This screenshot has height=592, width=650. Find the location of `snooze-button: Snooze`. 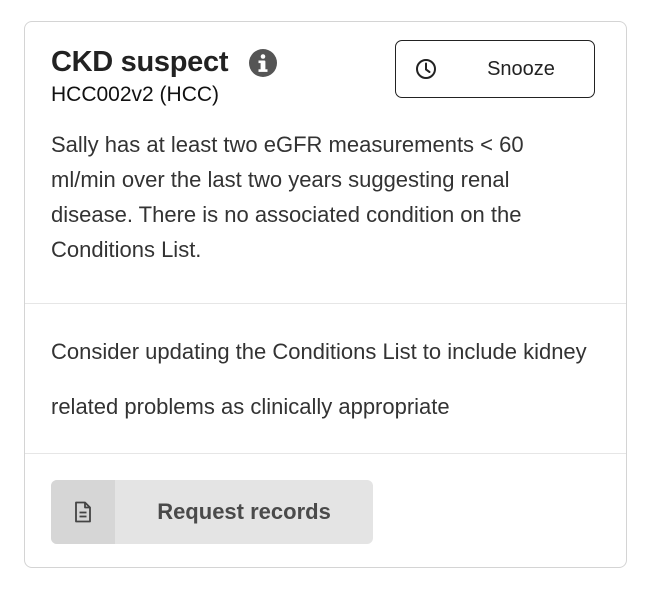

snooze-button: Snooze is located at coordinates (495, 69).